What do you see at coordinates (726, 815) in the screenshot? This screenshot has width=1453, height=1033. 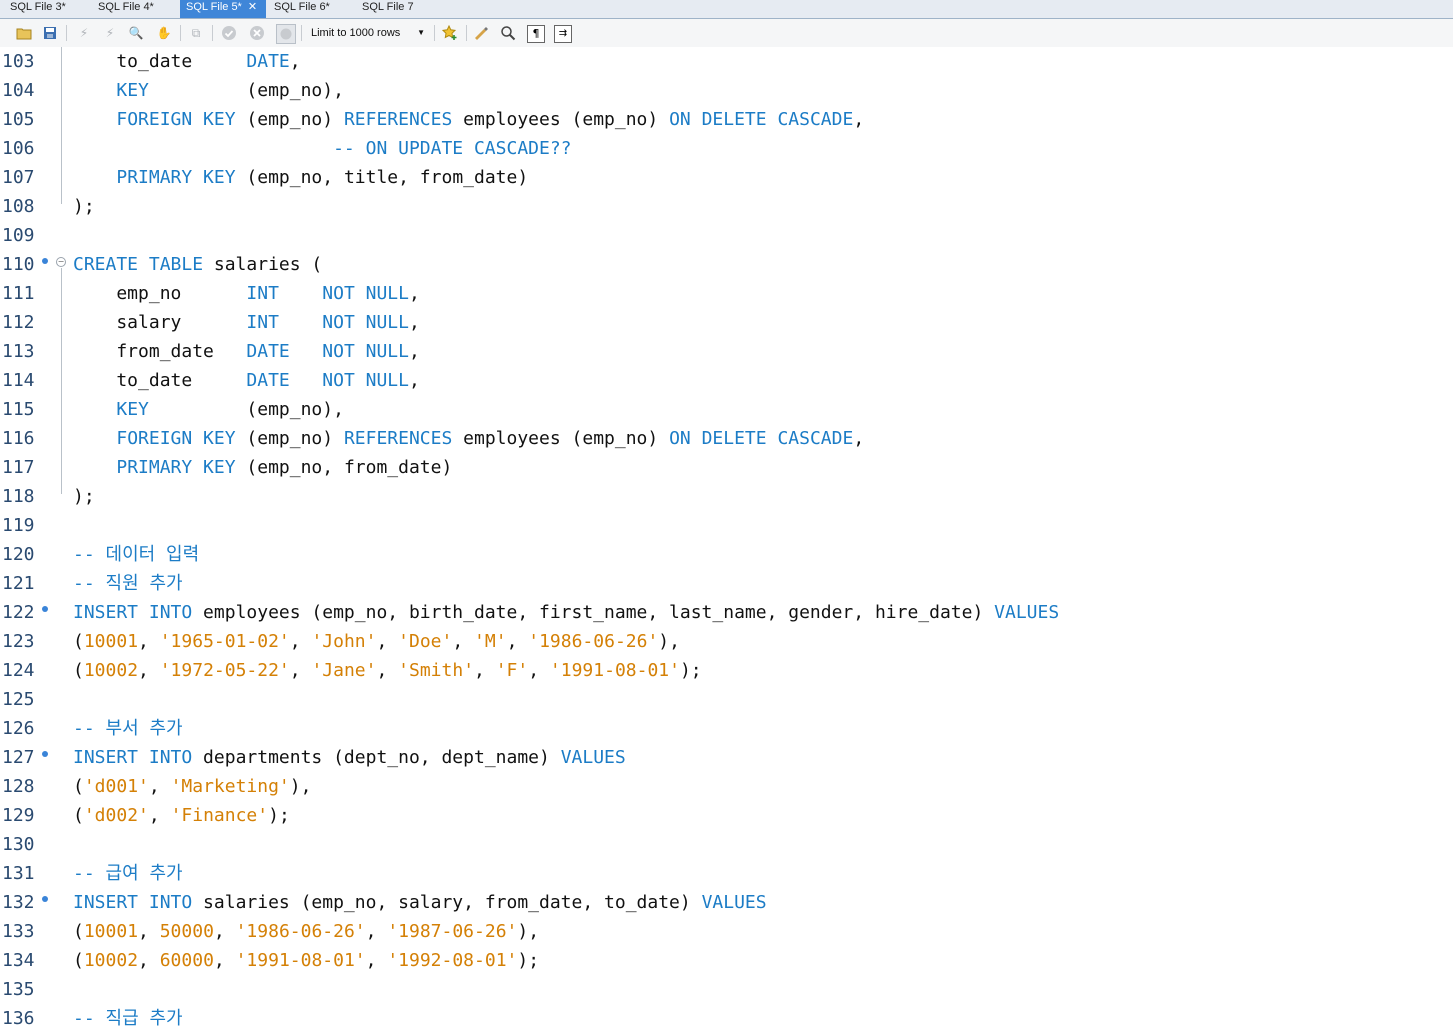 I see `code-line: 129 ('d002', 'Finance');` at bounding box center [726, 815].